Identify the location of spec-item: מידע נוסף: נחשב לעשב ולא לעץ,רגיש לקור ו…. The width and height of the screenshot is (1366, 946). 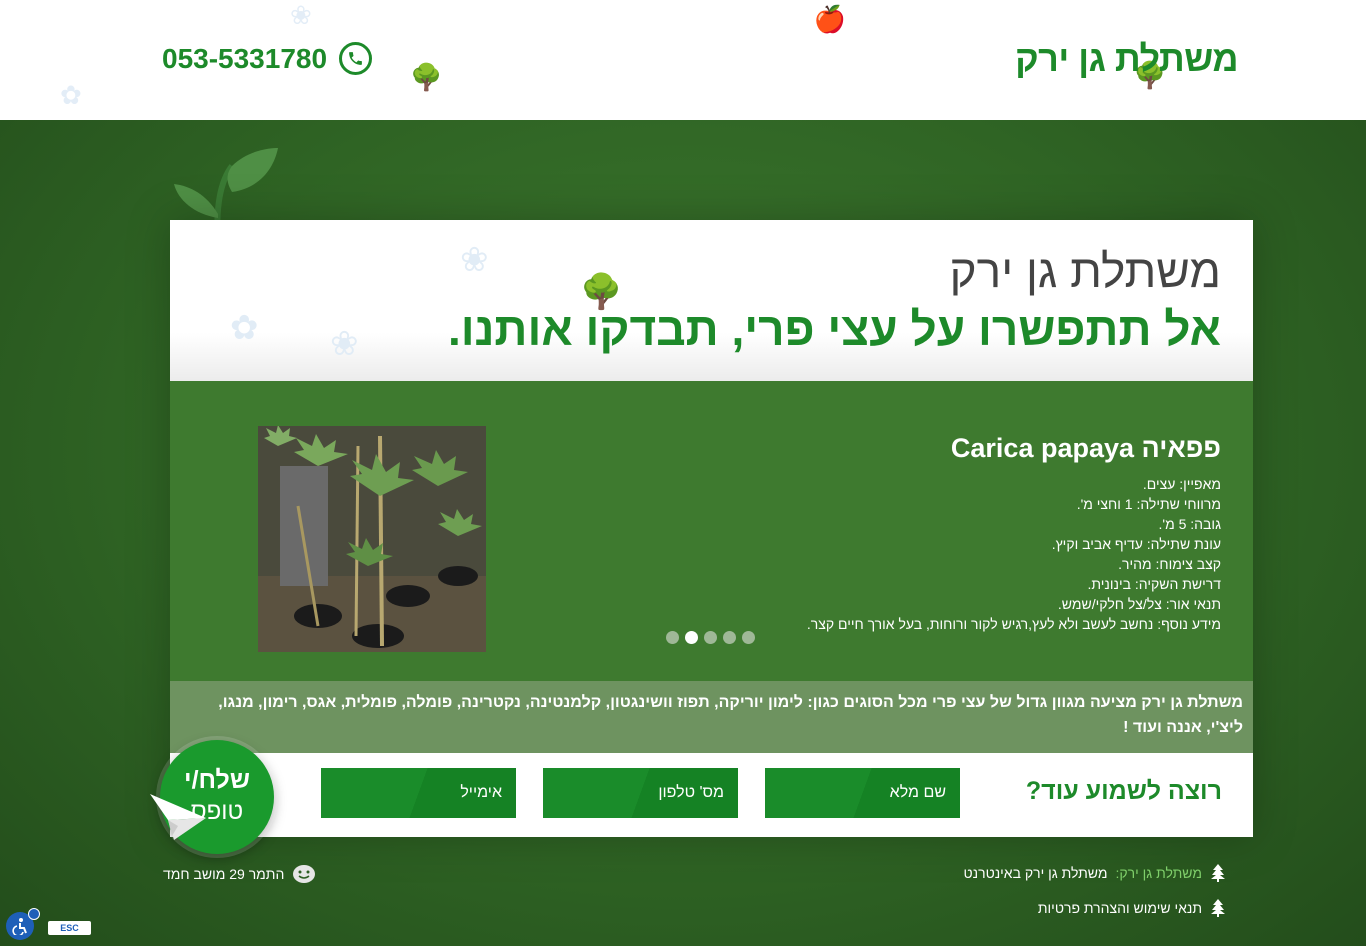
(1013, 624).